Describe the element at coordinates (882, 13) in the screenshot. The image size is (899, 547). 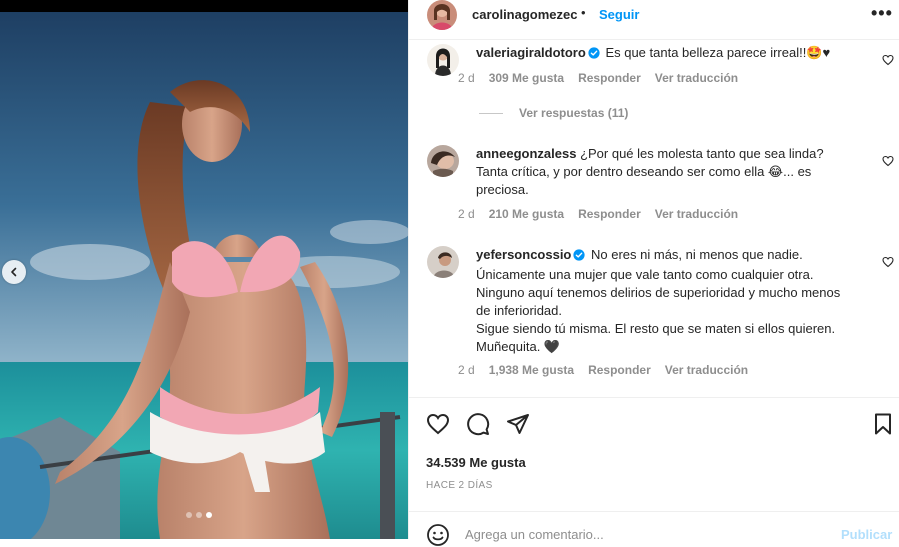
I see `more-options-icon: •••` at that location.